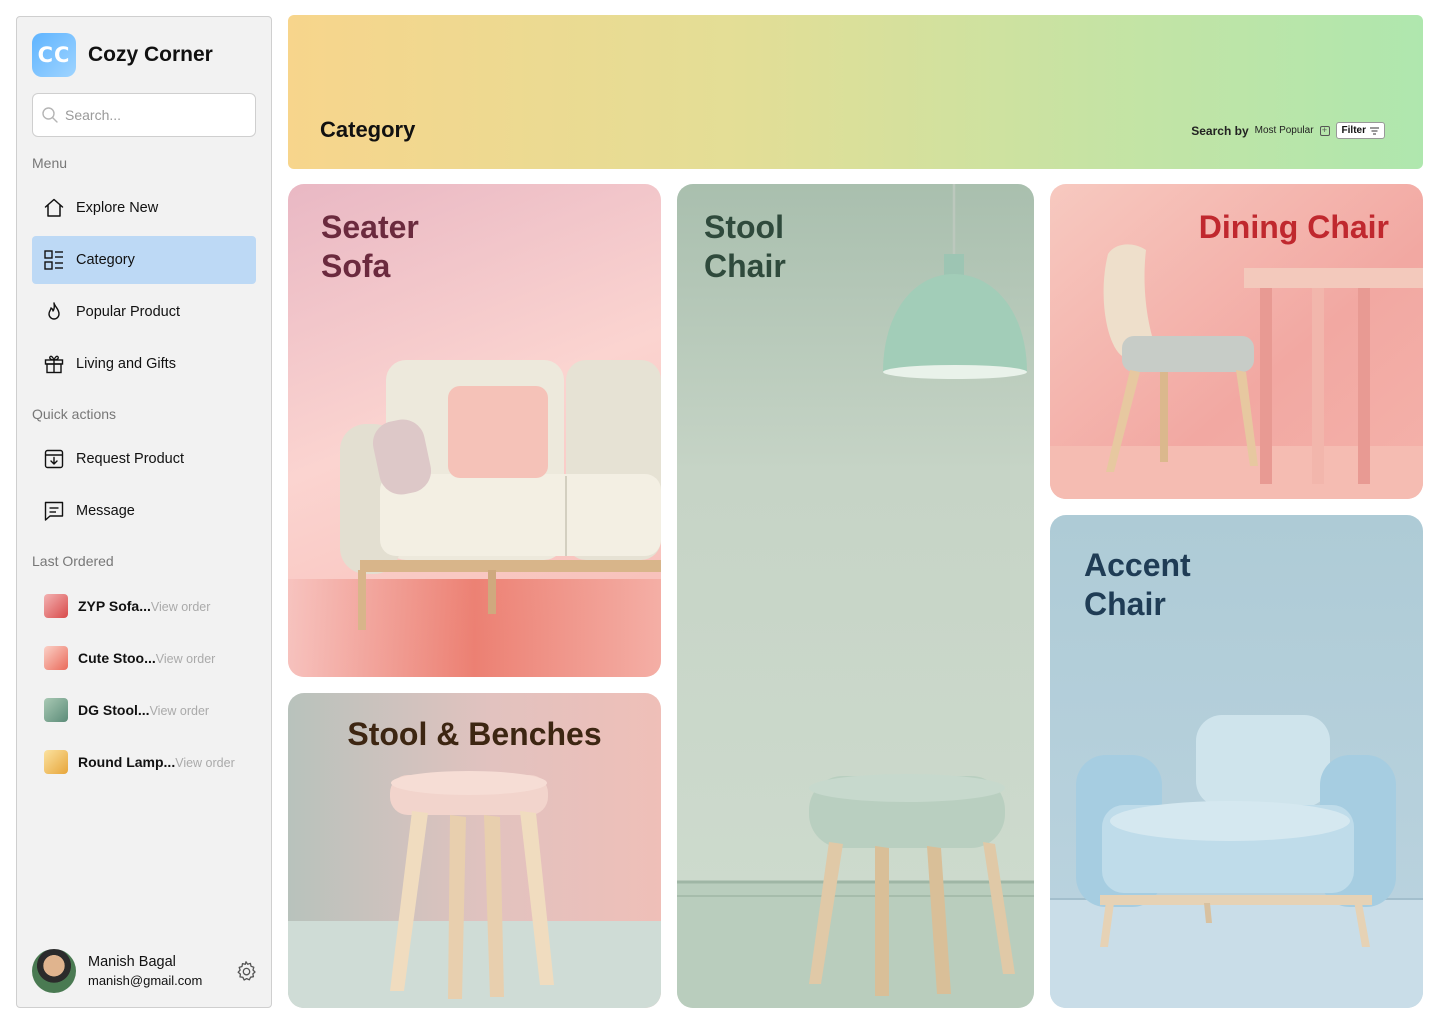 The height and width of the screenshot is (1024, 1440). What do you see at coordinates (474, 734) in the screenshot?
I see `card-title: Stool & Benches` at bounding box center [474, 734].